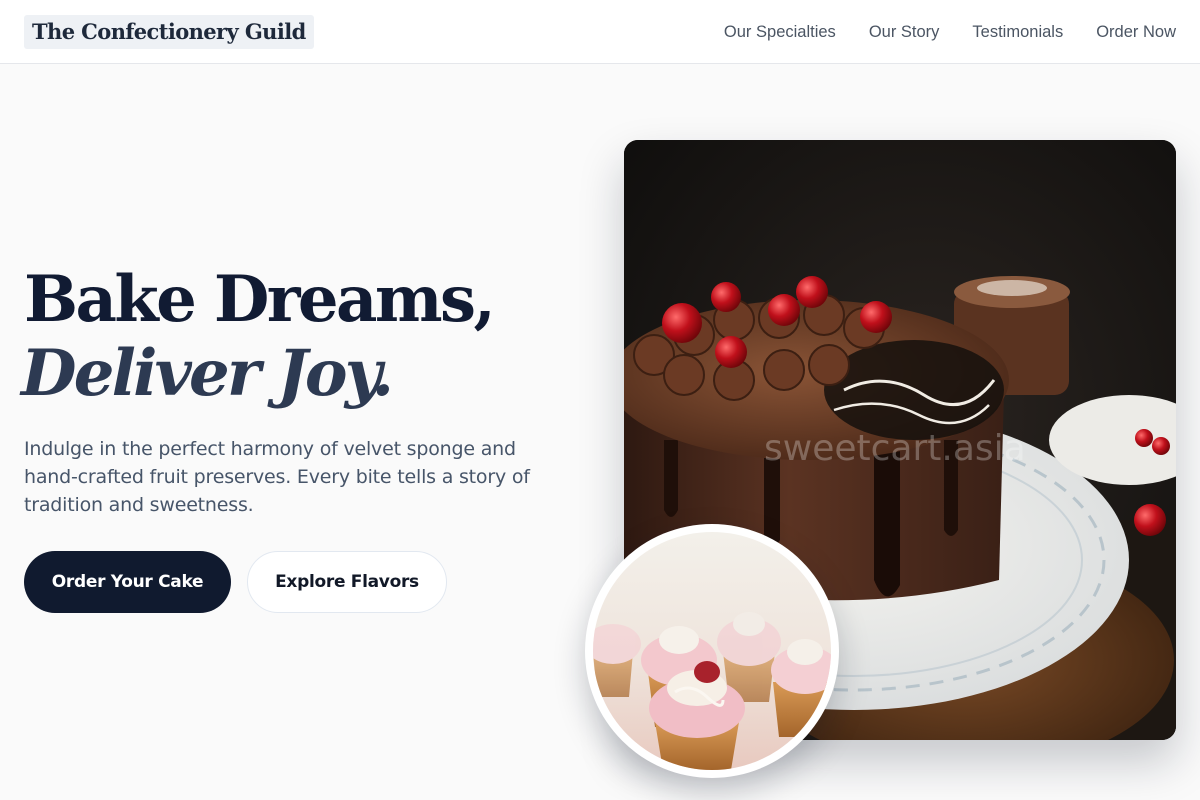  Describe the element at coordinates (127, 582) in the screenshot. I see `order-cake-button: Order Your Cake` at that location.